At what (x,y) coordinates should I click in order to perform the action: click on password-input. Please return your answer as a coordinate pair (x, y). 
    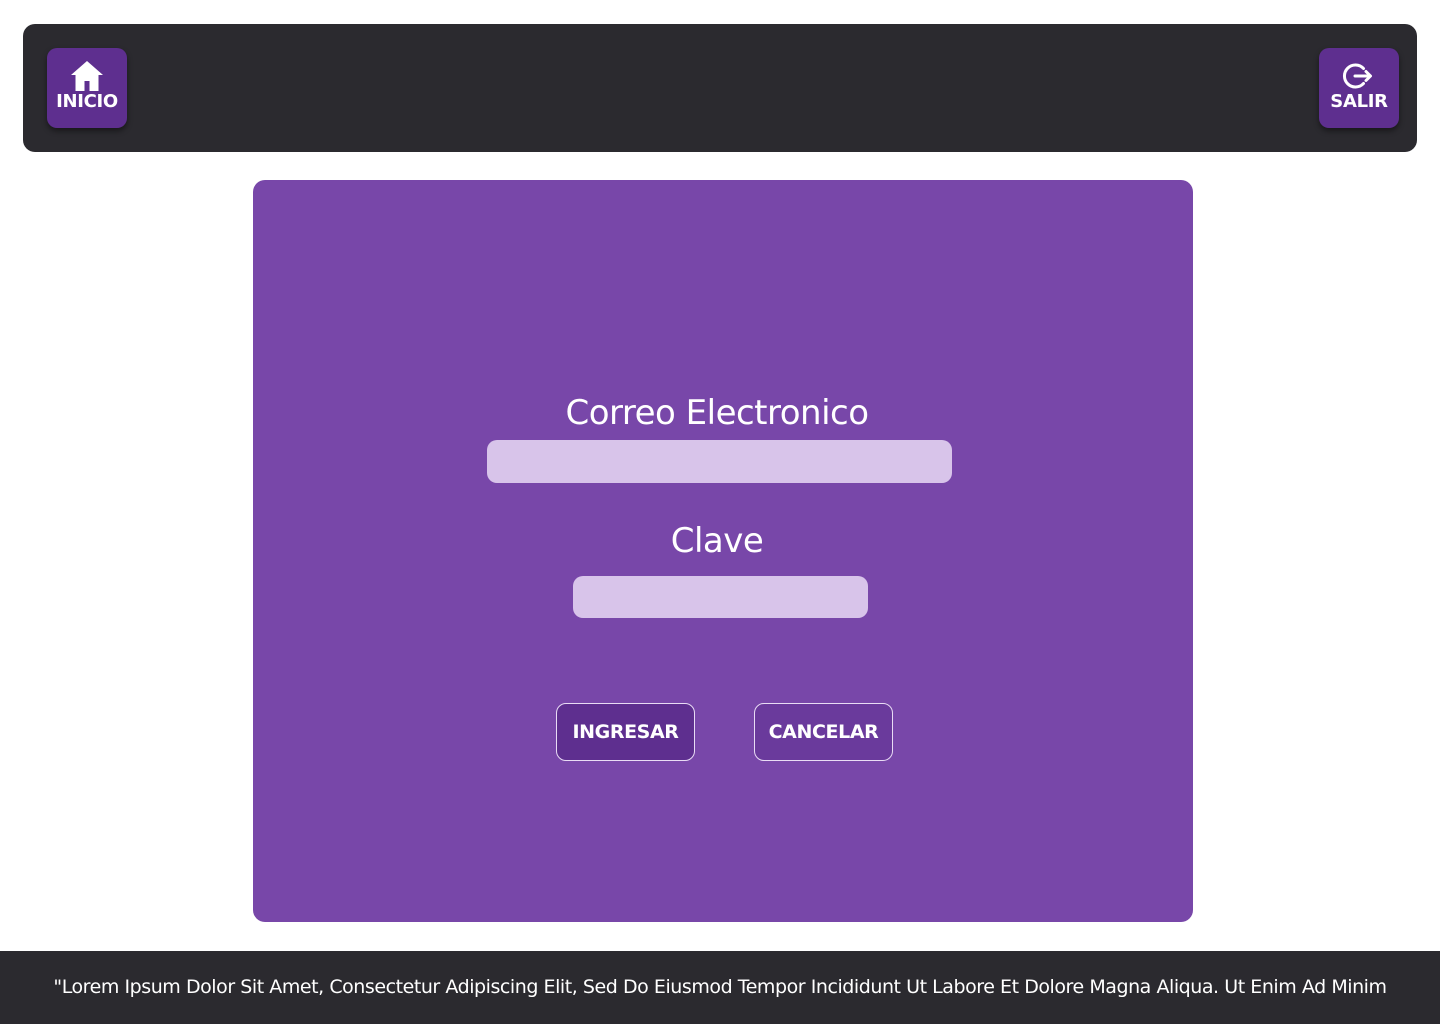
    Looking at the image, I should click on (720, 597).